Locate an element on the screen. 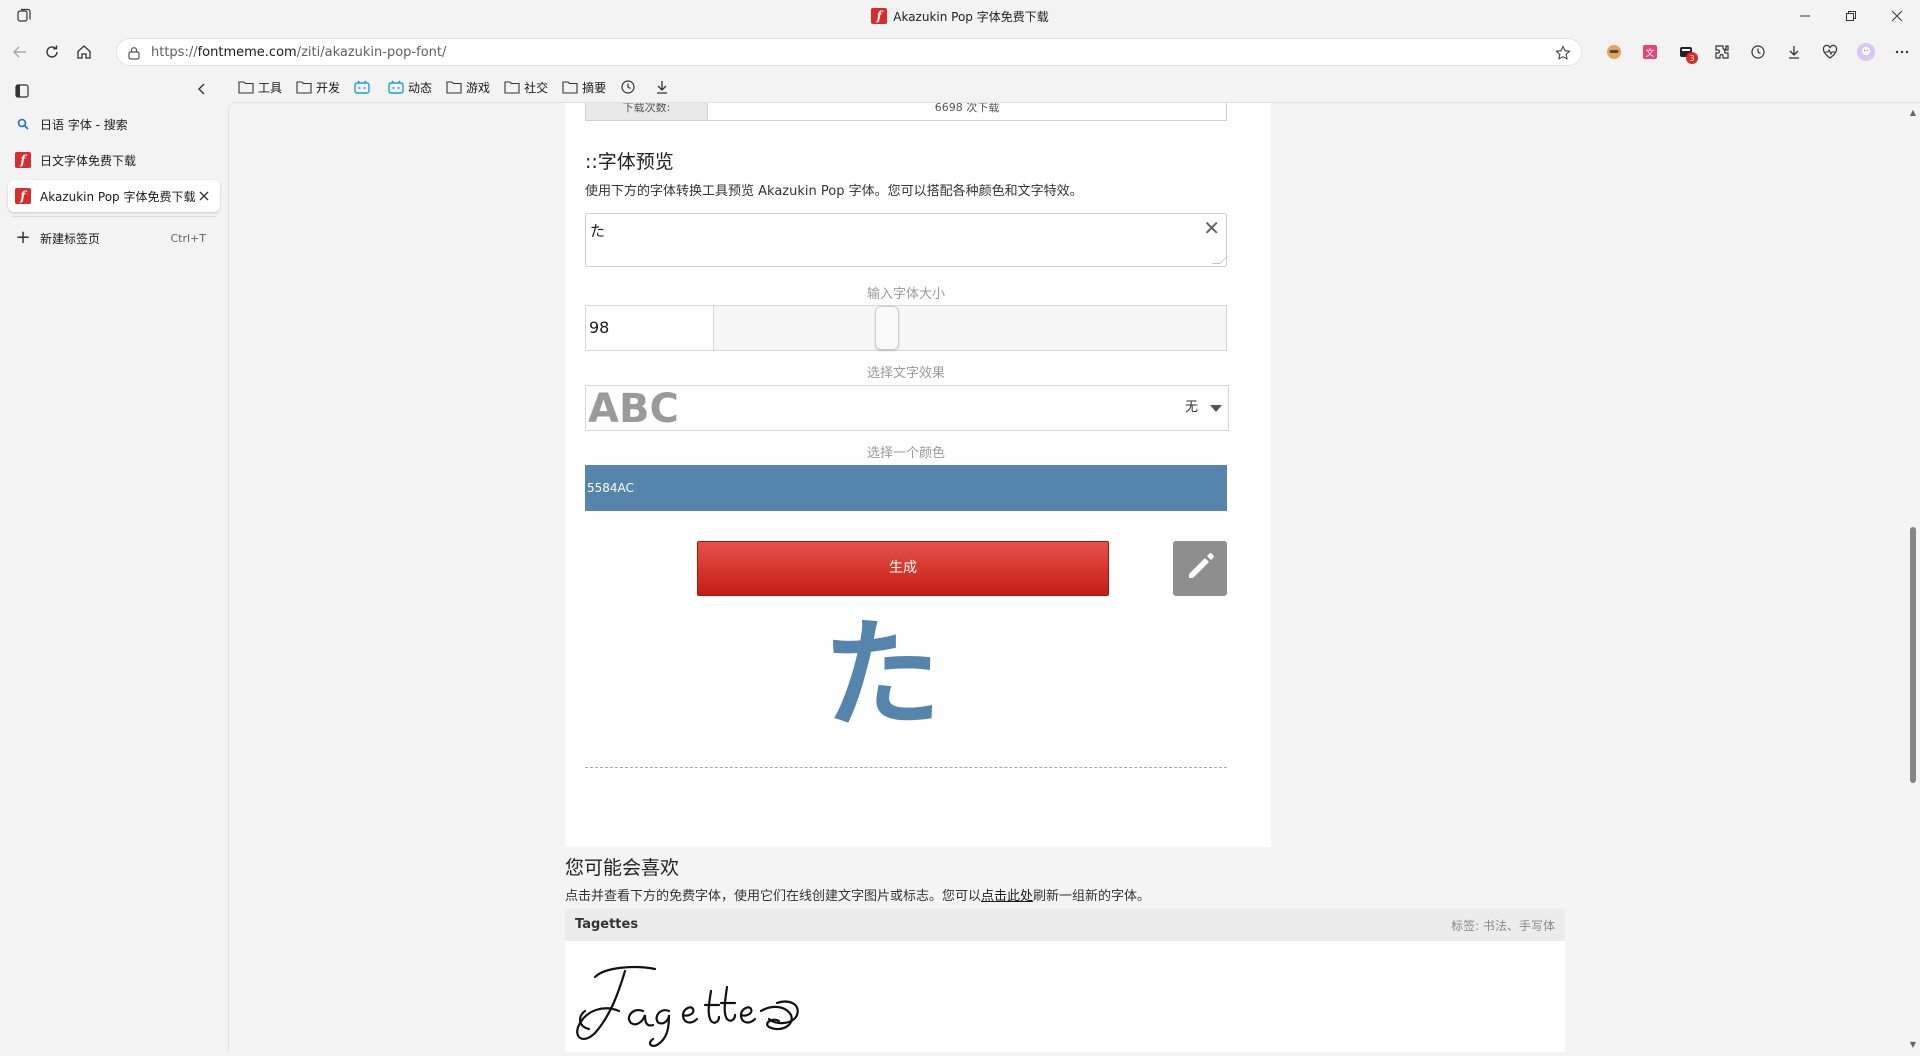 This screenshot has height=1056, width=1920. dashed-divider is located at coordinates (906, 767).